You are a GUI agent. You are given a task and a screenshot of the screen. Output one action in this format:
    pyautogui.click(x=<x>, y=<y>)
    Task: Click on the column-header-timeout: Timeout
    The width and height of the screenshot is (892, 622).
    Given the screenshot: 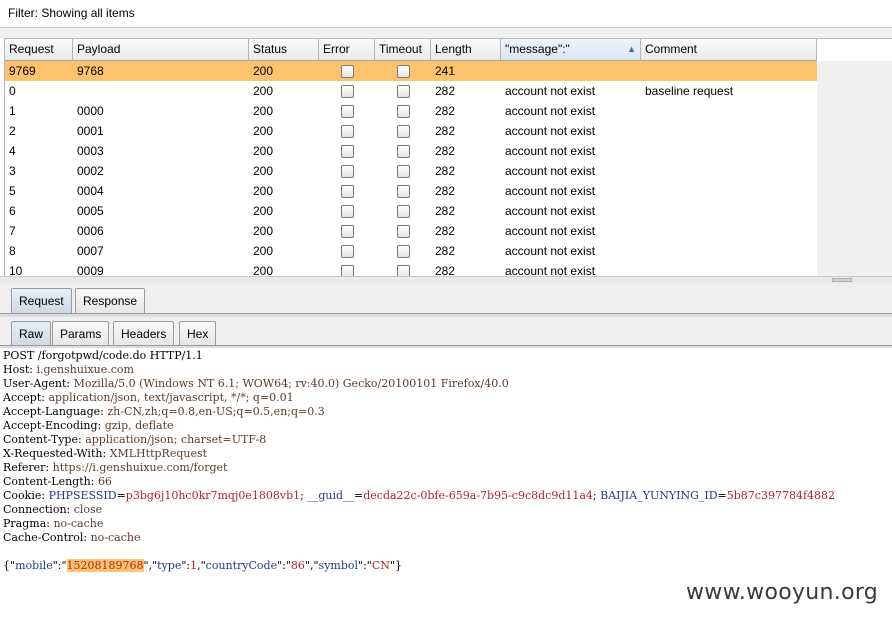 What is the action you would take?
    pyautogui.click(x=403, y=50)
    